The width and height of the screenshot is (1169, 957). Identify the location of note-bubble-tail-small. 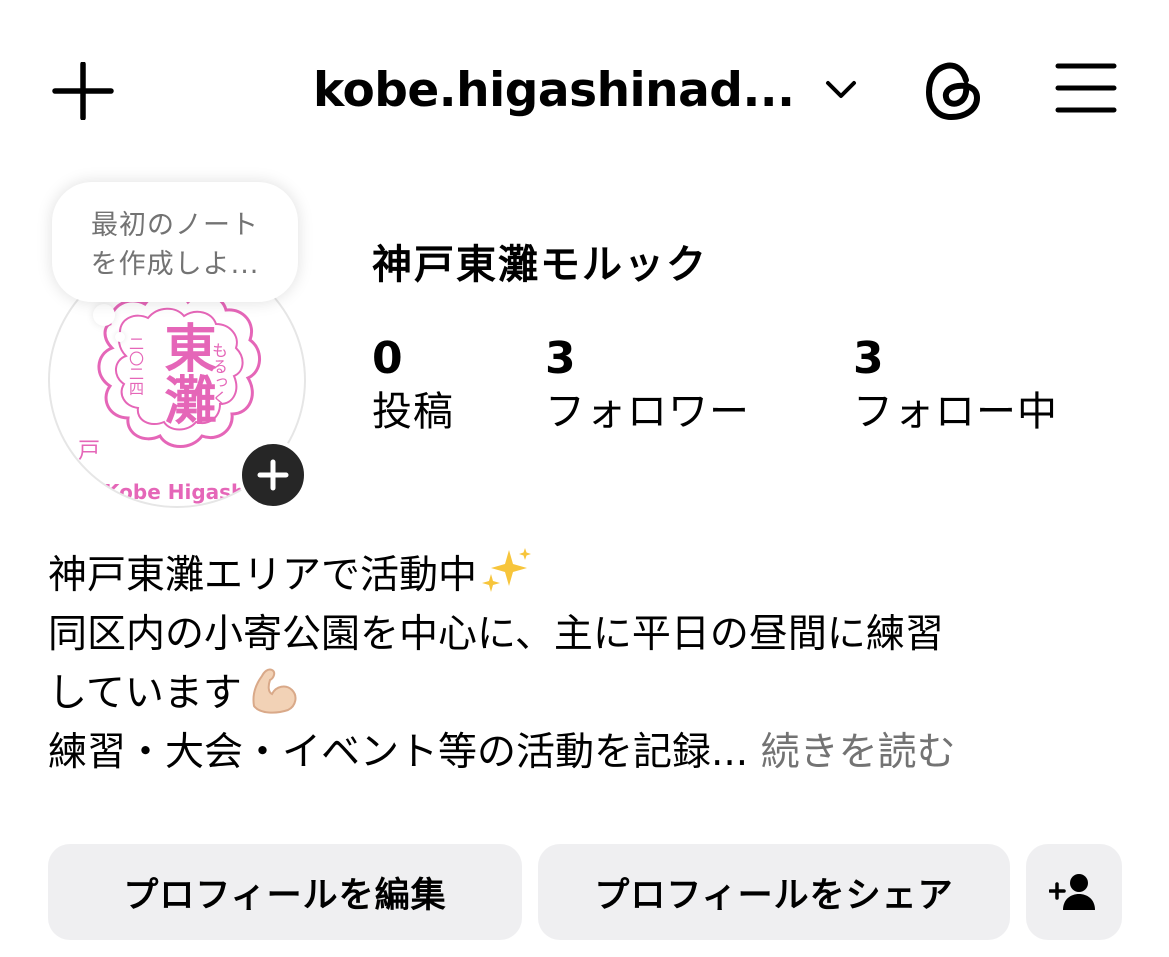
(120, 337).